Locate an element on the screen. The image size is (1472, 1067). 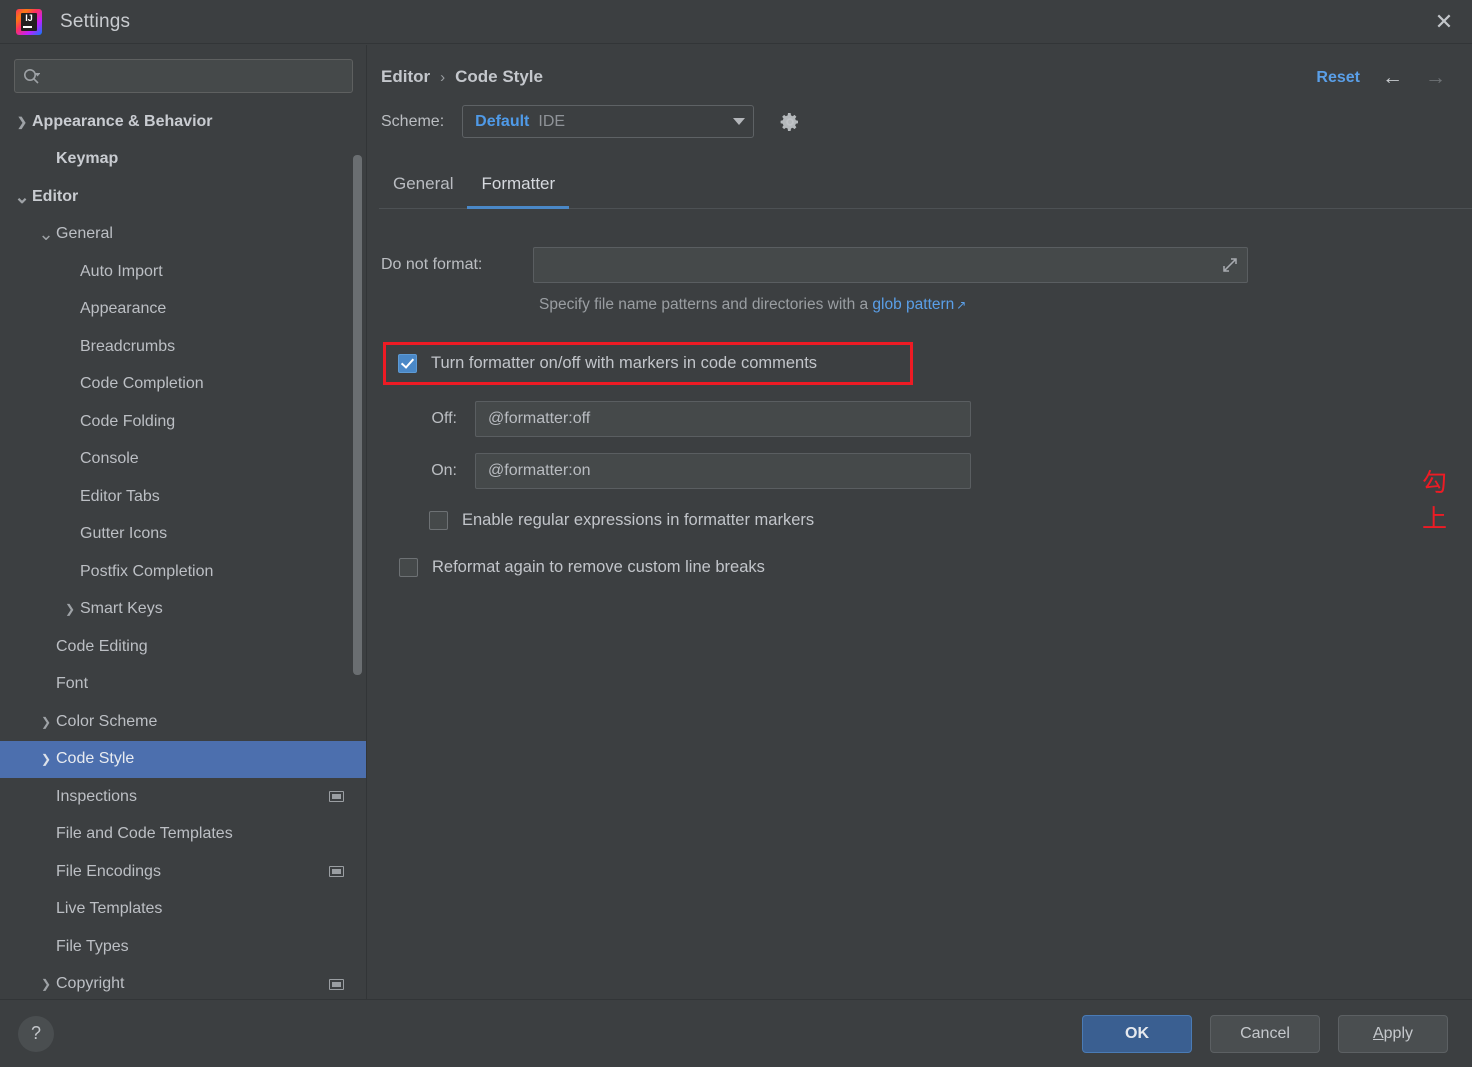
sidebar-item-copyright: ❯ Copyright is located at coordinates (183, 985).